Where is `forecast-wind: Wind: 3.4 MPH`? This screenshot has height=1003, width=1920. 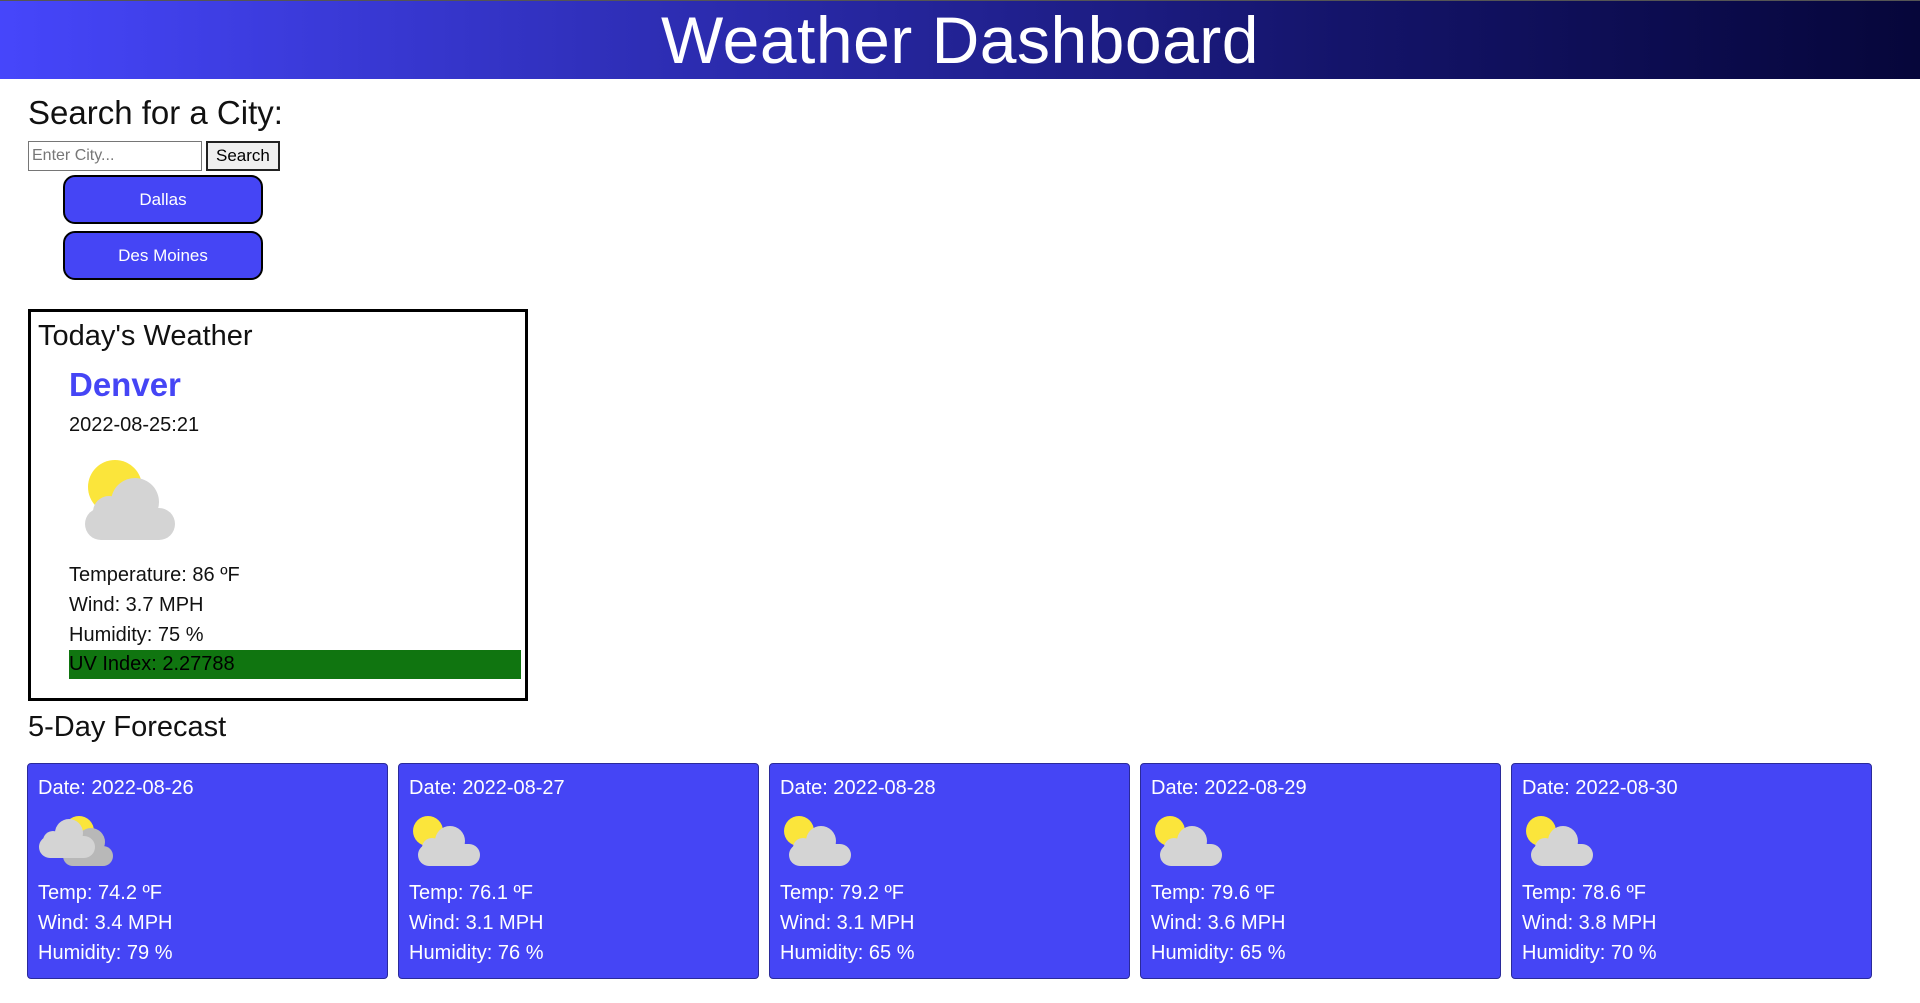 forecast-wind: Wind: 3.4 MPH is located at coordinates (105, 923).